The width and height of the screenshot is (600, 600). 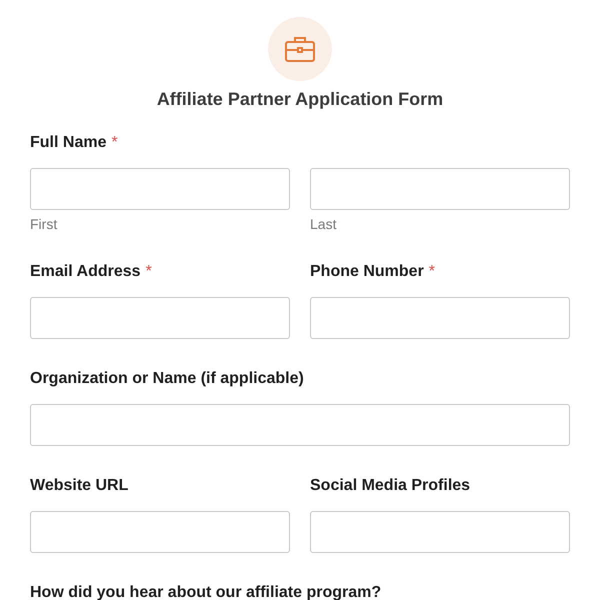 I want to click on field-label: Website URL, so click(x=79, y=486).